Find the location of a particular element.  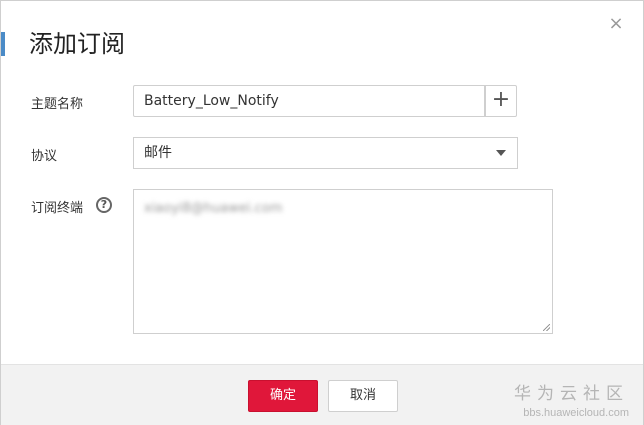

watermark: 华为云社区 bbs.huaweicloud.com is located at coordinates (571, 402).